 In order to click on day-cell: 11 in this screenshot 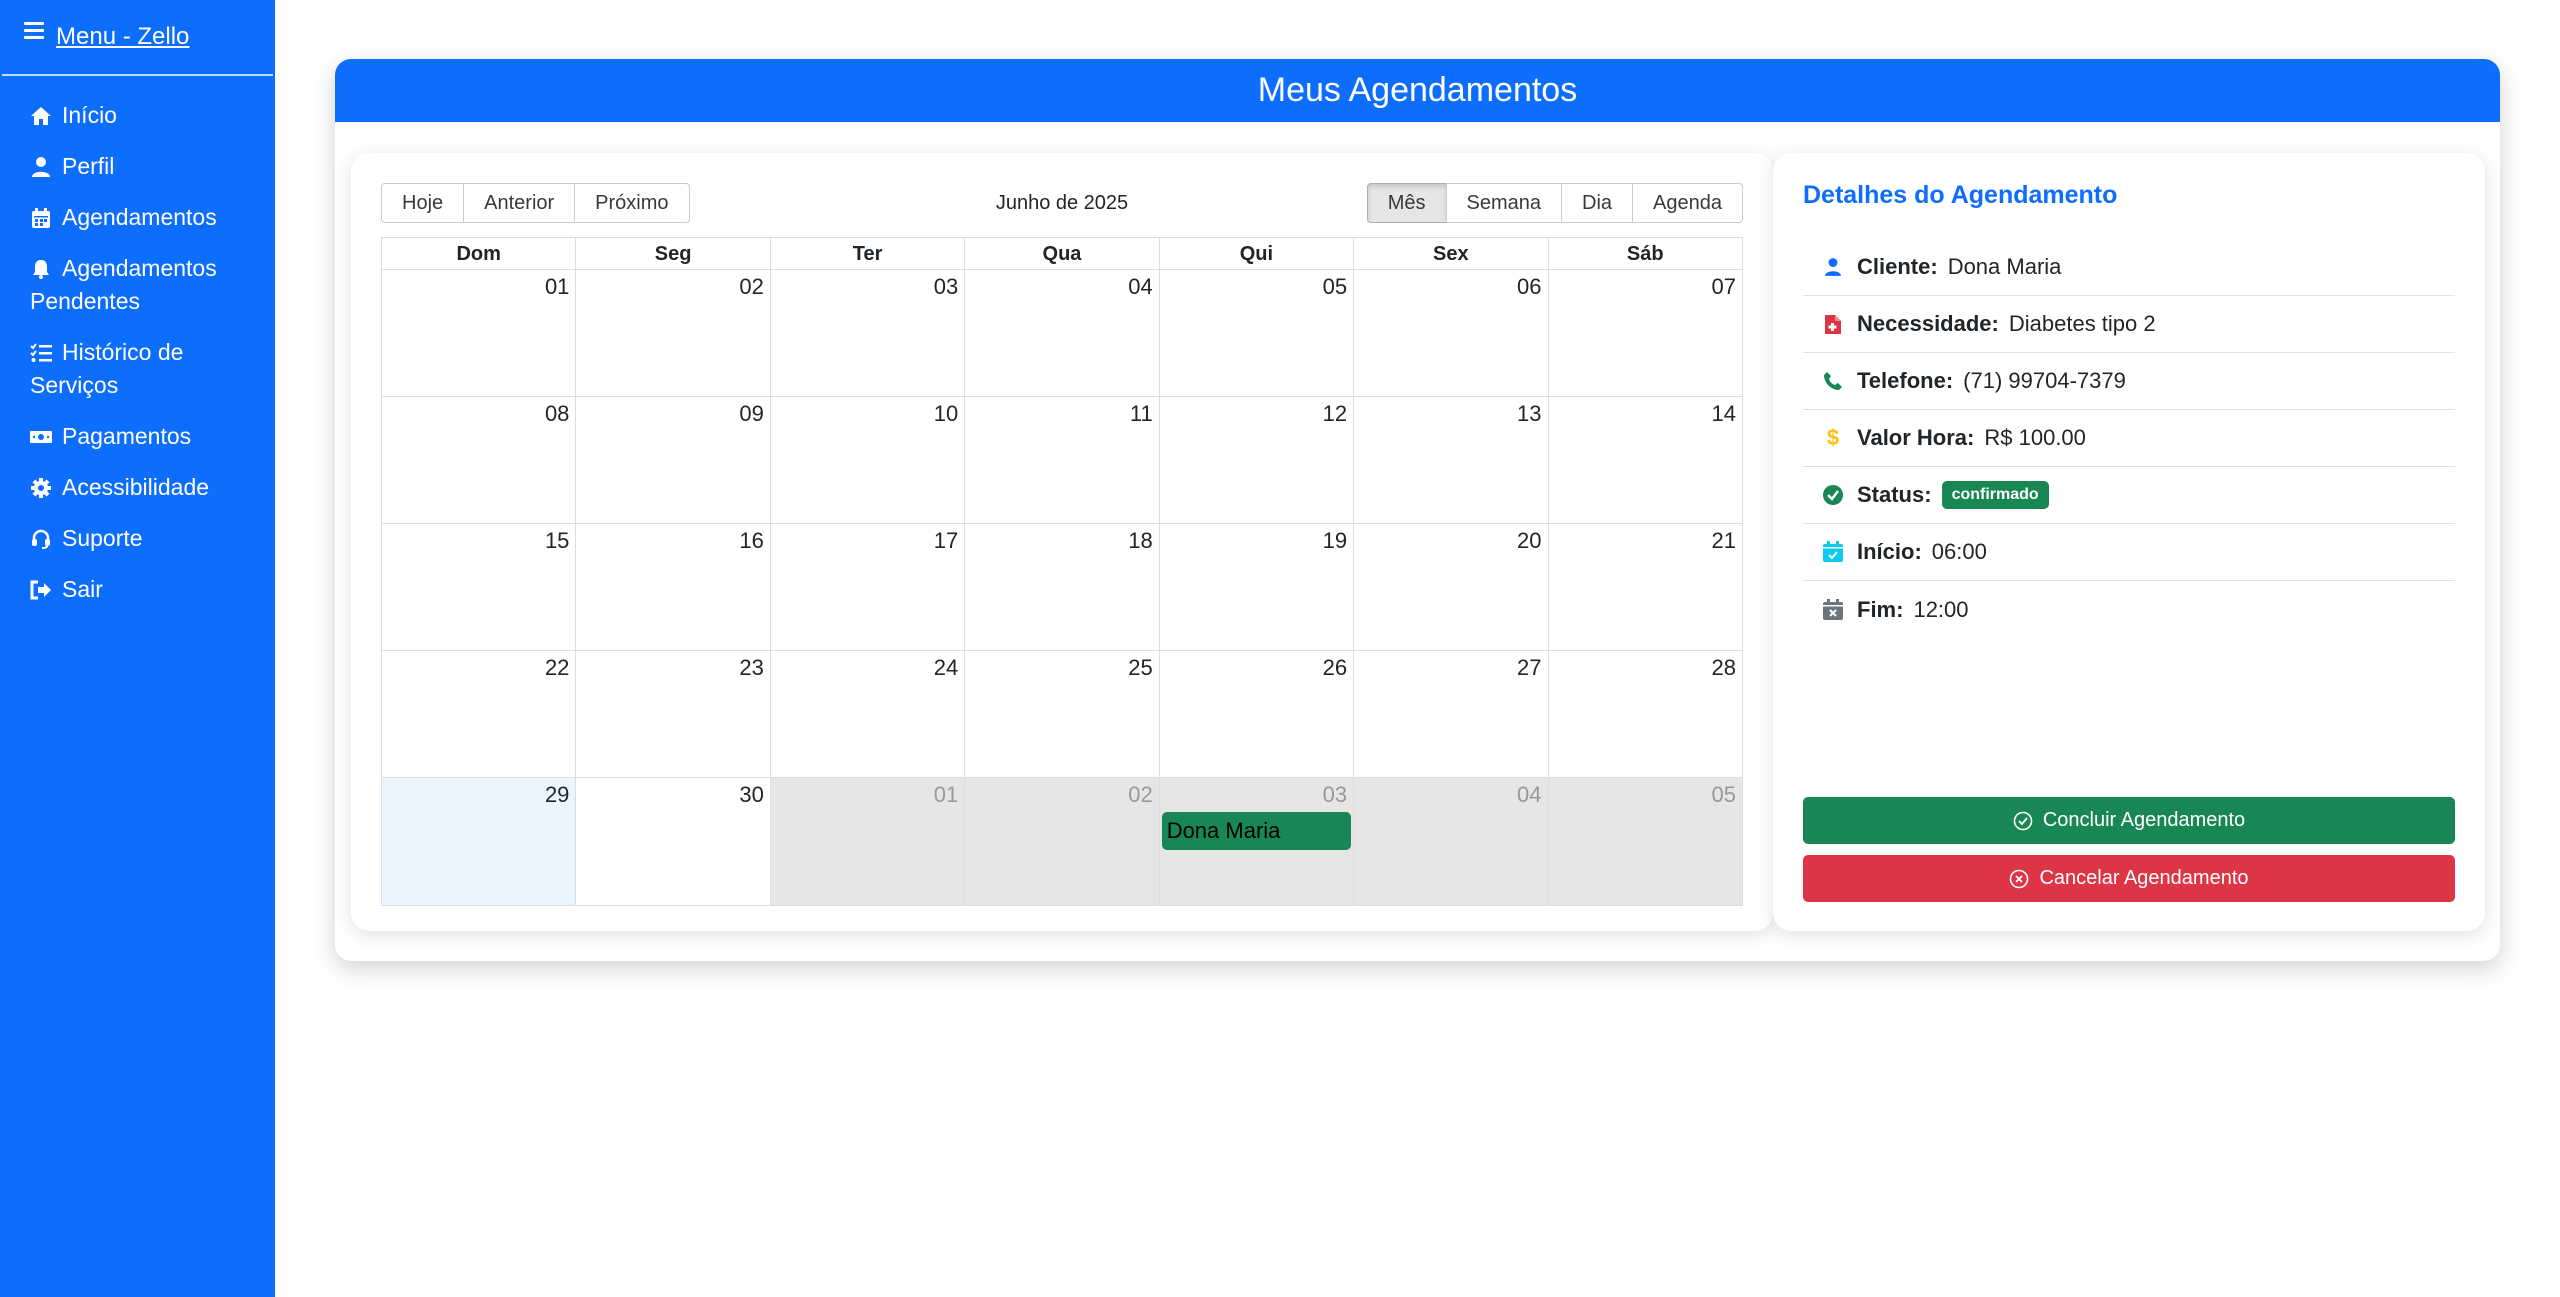, I will do `click(1061, 460)`.